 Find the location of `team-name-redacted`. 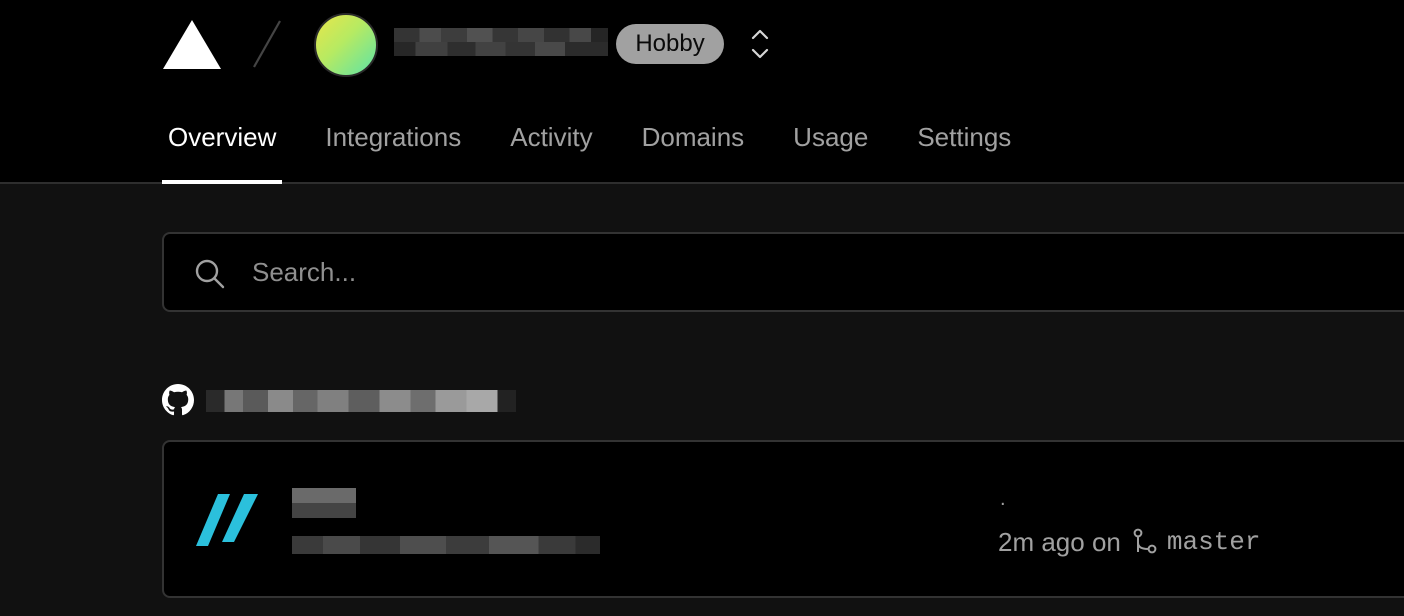

team-name-redacted is located at coordinates (501, 42).